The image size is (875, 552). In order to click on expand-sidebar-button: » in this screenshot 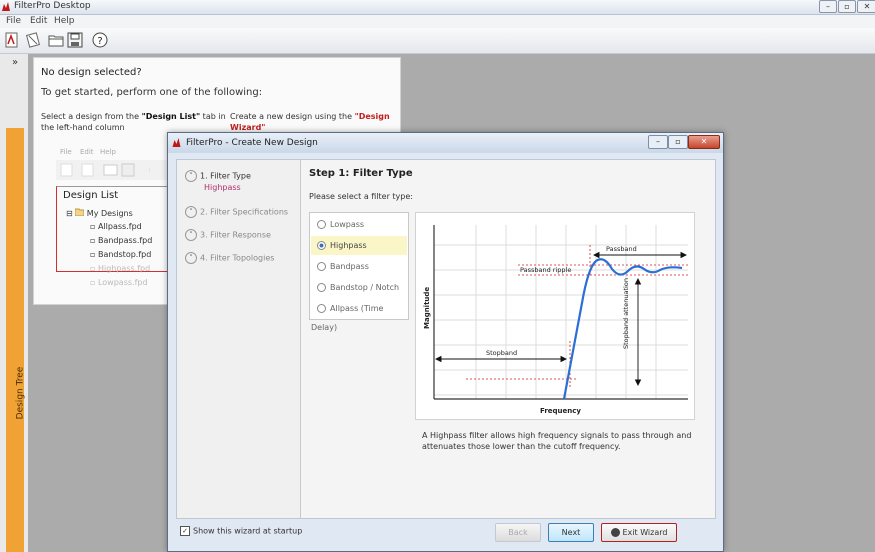, I will do `click(15, 64)`.